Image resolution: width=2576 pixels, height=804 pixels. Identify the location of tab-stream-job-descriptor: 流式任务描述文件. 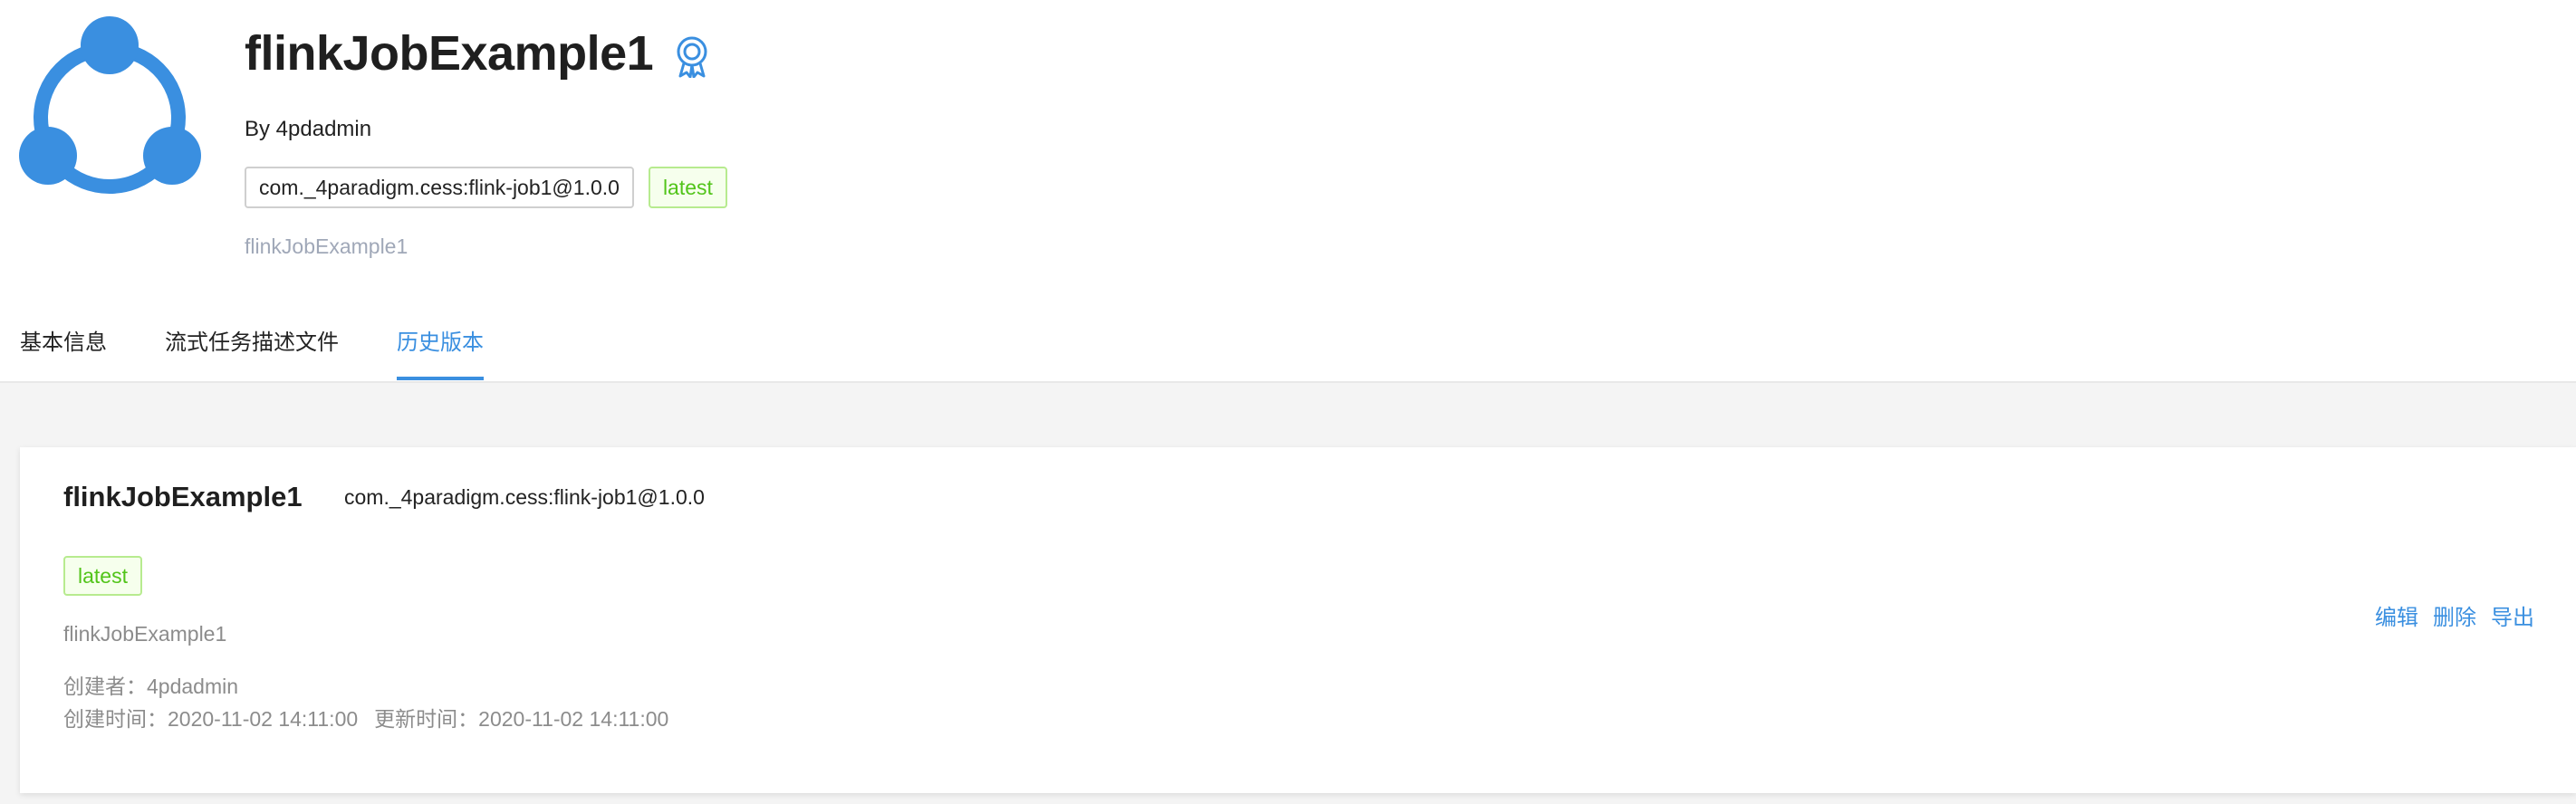
(252, 348).